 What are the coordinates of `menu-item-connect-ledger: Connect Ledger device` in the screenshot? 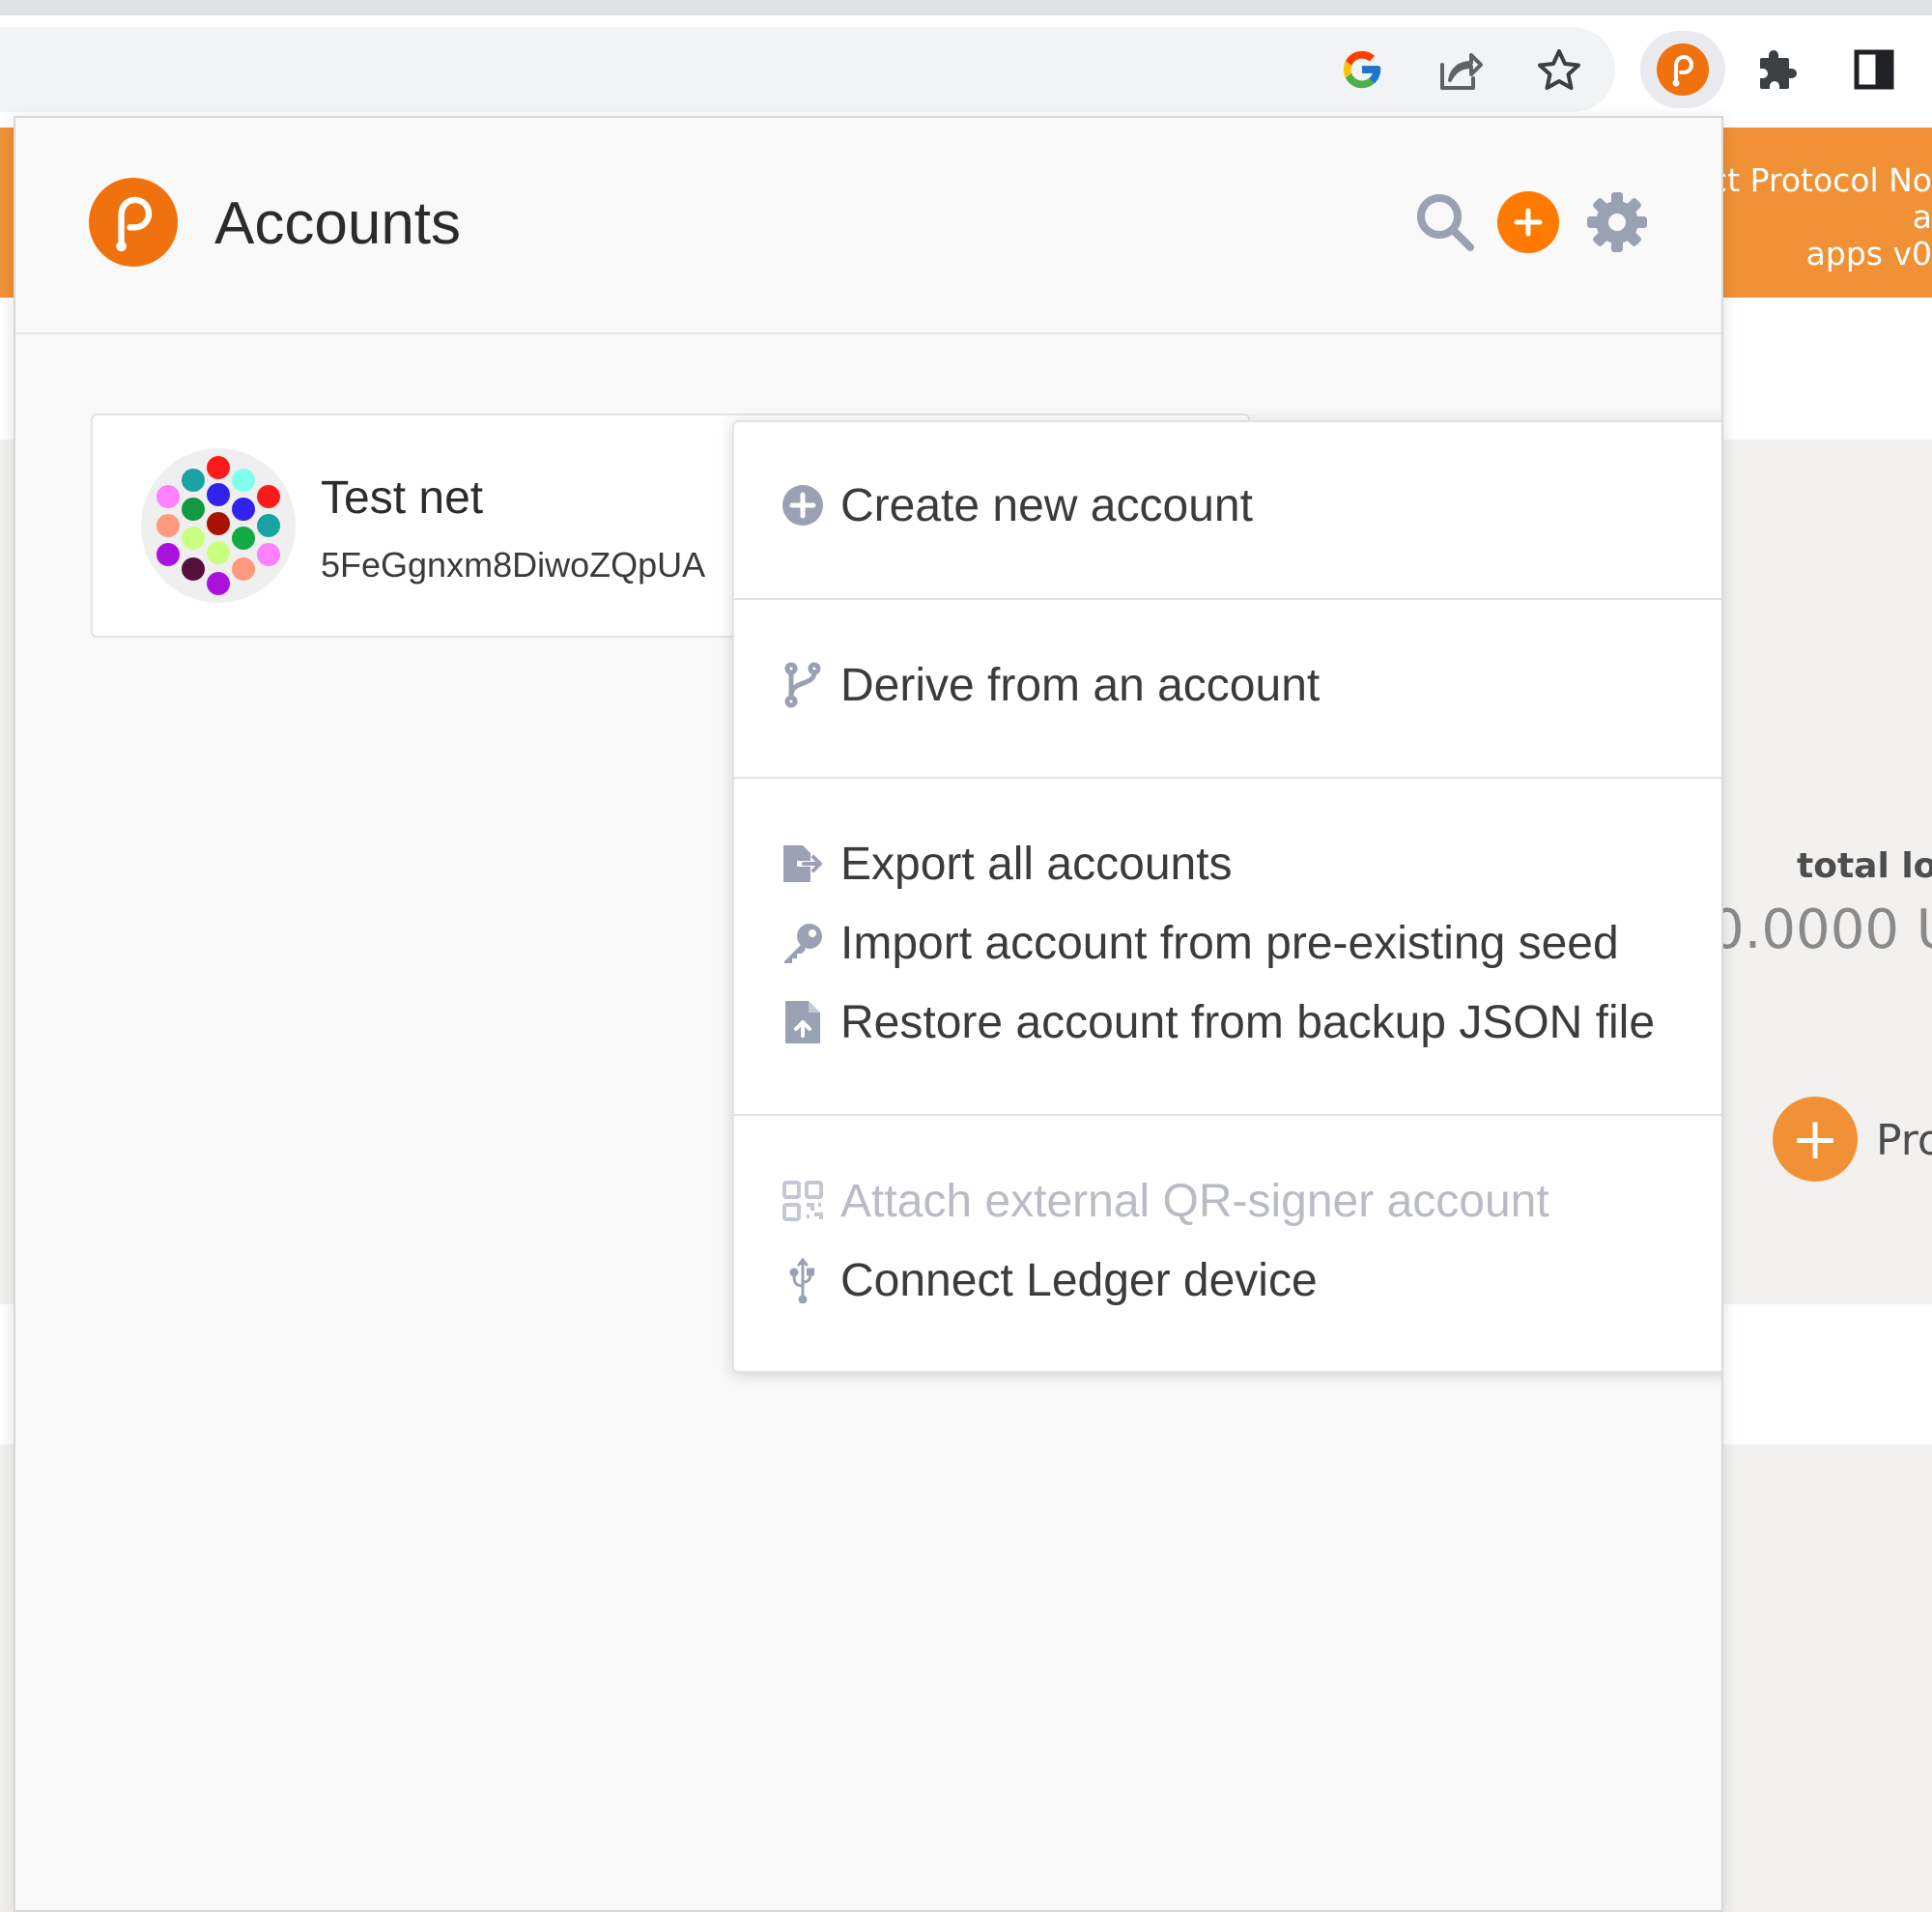 It's located at (1049, 1280).